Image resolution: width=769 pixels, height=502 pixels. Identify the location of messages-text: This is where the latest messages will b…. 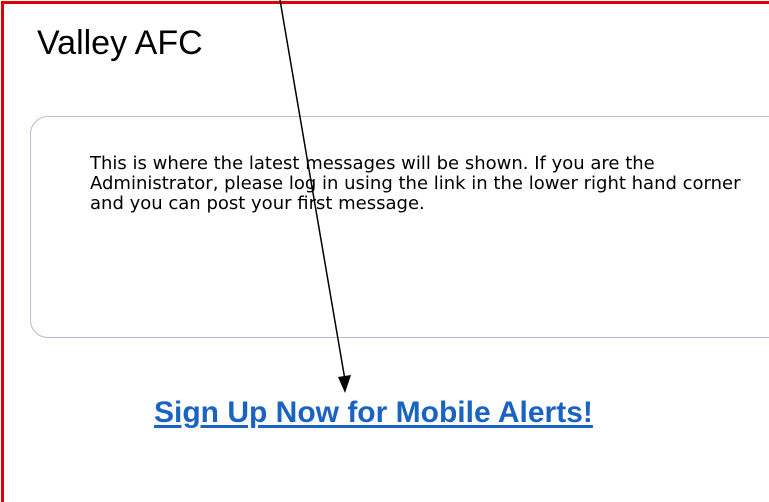
(415, 183).